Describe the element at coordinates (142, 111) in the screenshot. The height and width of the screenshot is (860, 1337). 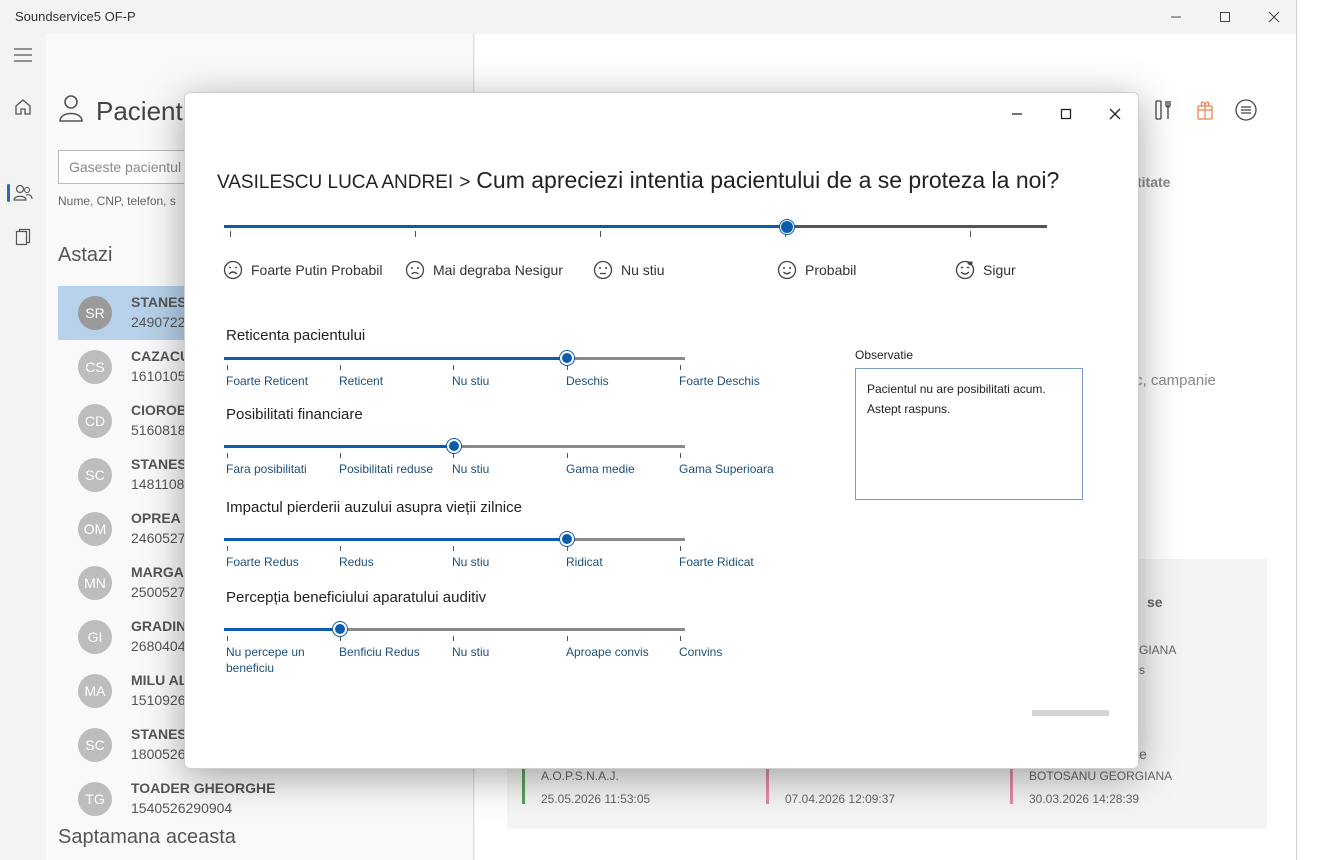
I see `patients-title: Pacienti` at that location.